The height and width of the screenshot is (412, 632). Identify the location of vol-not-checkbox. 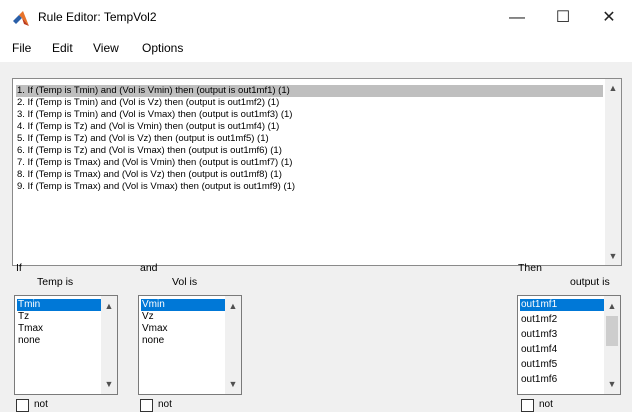
(146, 405).